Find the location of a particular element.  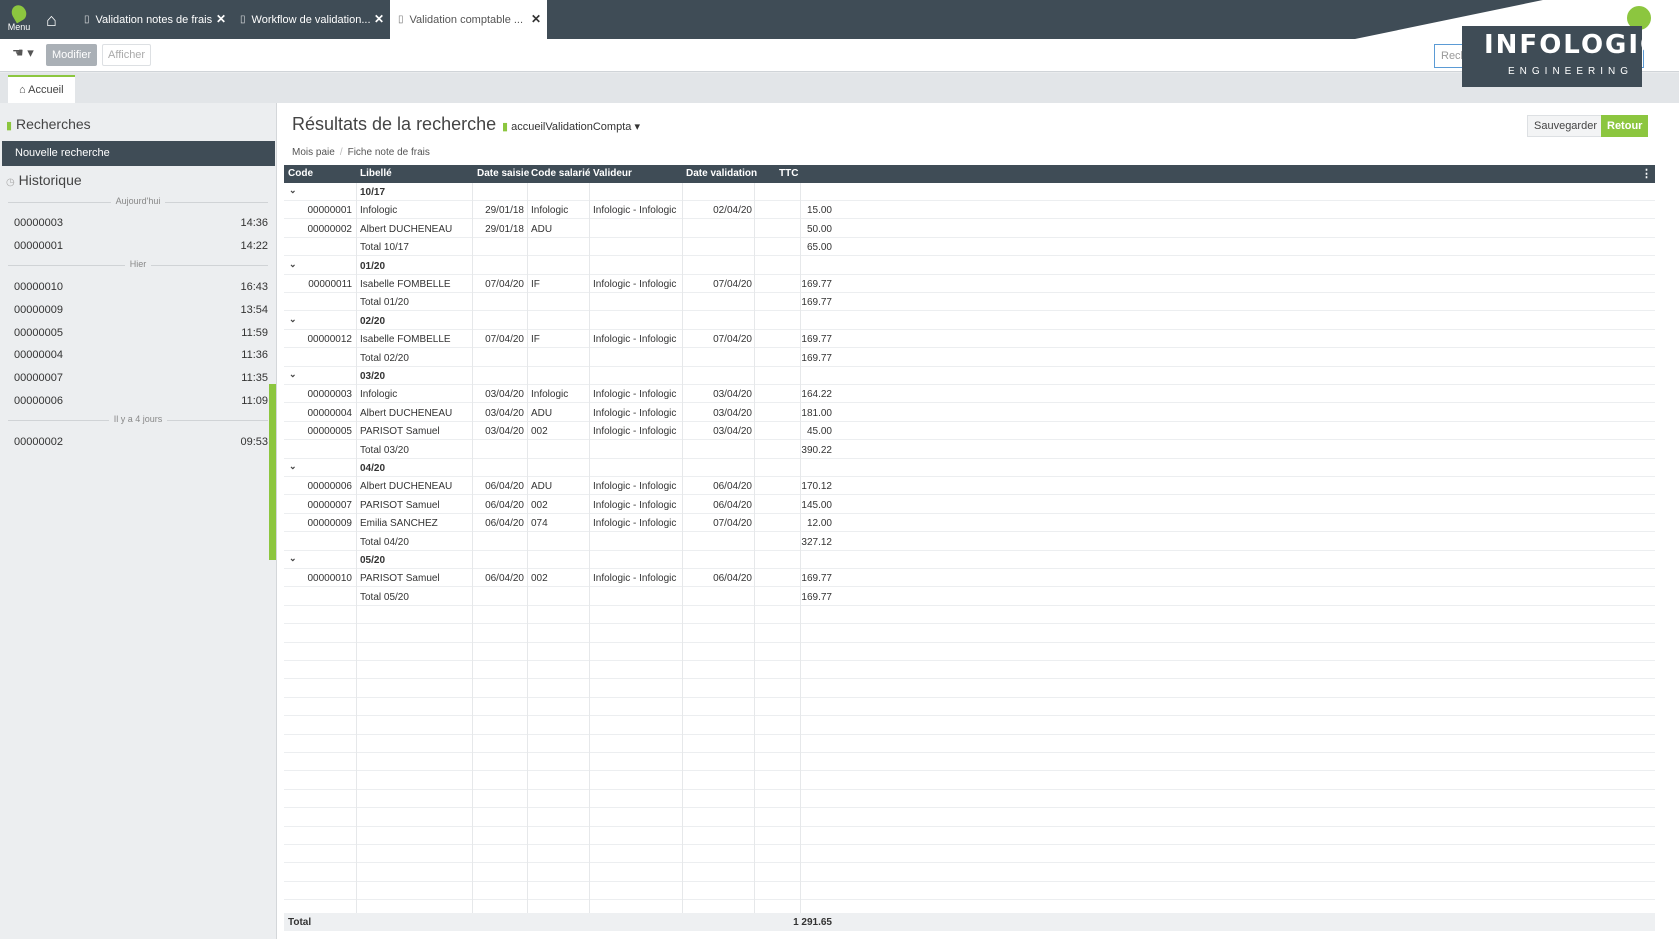

group-row: ⌄ 05/20 is located at coordinates (969, 560).